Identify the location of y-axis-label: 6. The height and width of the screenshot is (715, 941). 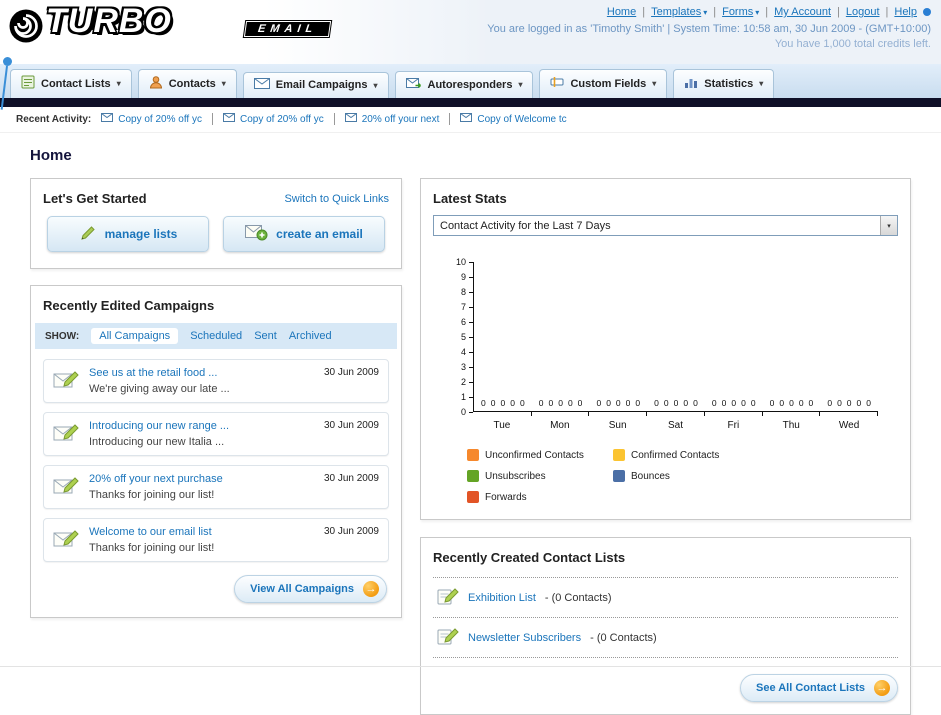
(463, 322).